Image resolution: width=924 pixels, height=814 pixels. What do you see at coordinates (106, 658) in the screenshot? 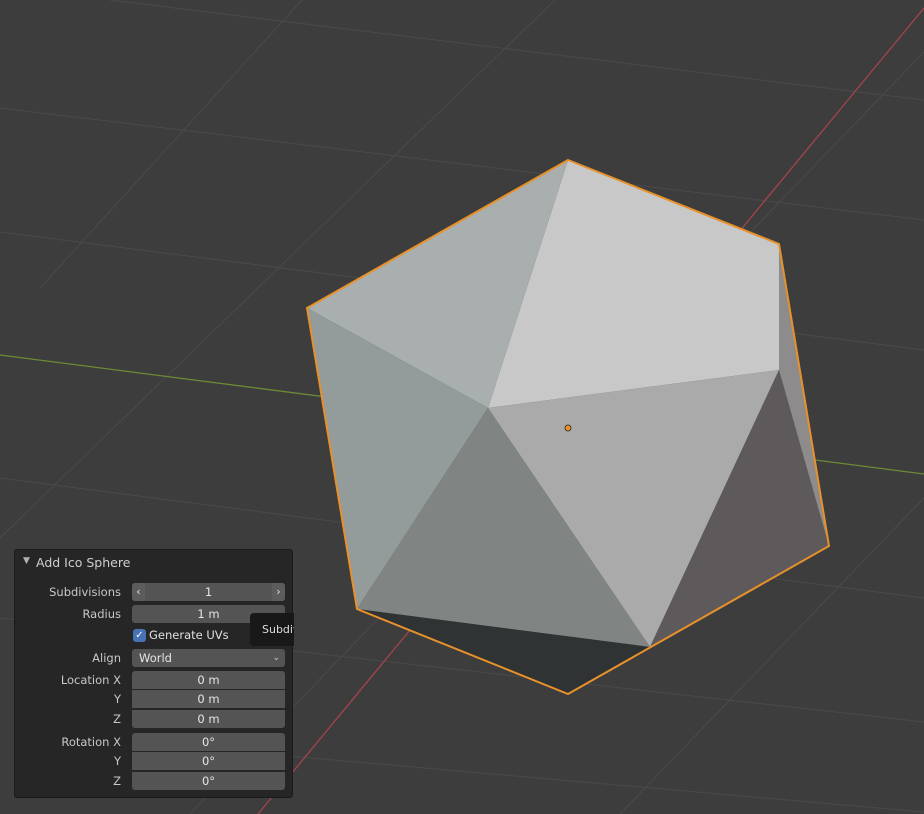
I see `align-label: Align` at bounding box center [106, 658].